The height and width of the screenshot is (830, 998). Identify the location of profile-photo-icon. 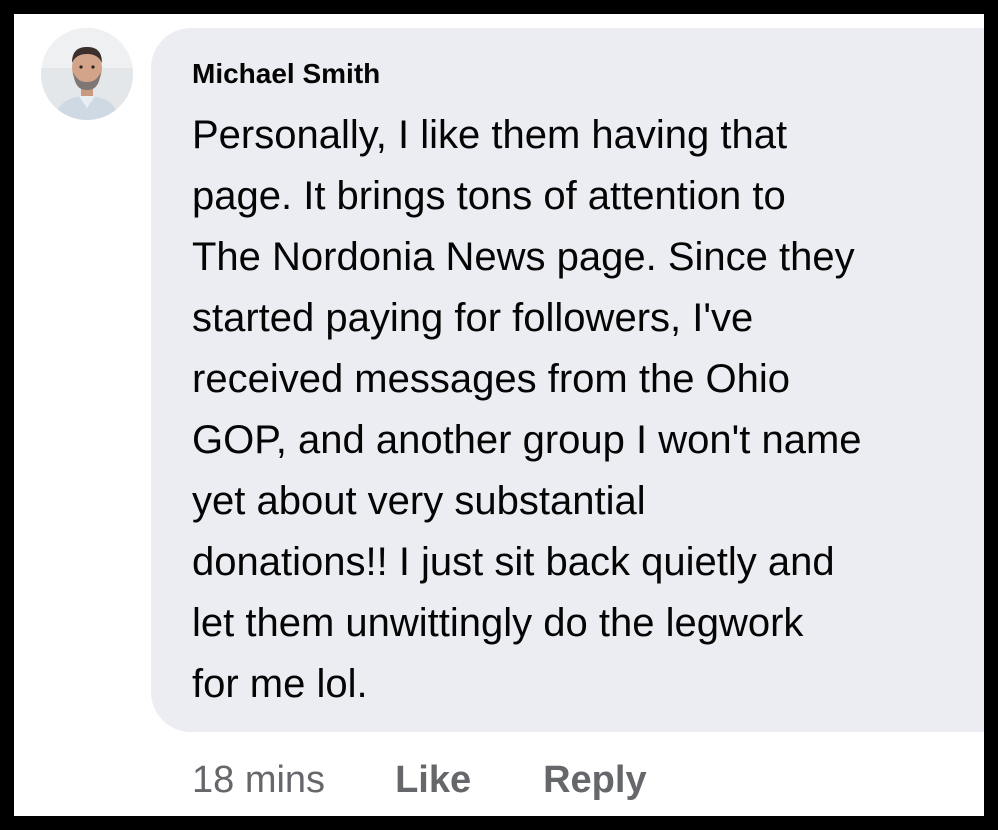
(87, 74).